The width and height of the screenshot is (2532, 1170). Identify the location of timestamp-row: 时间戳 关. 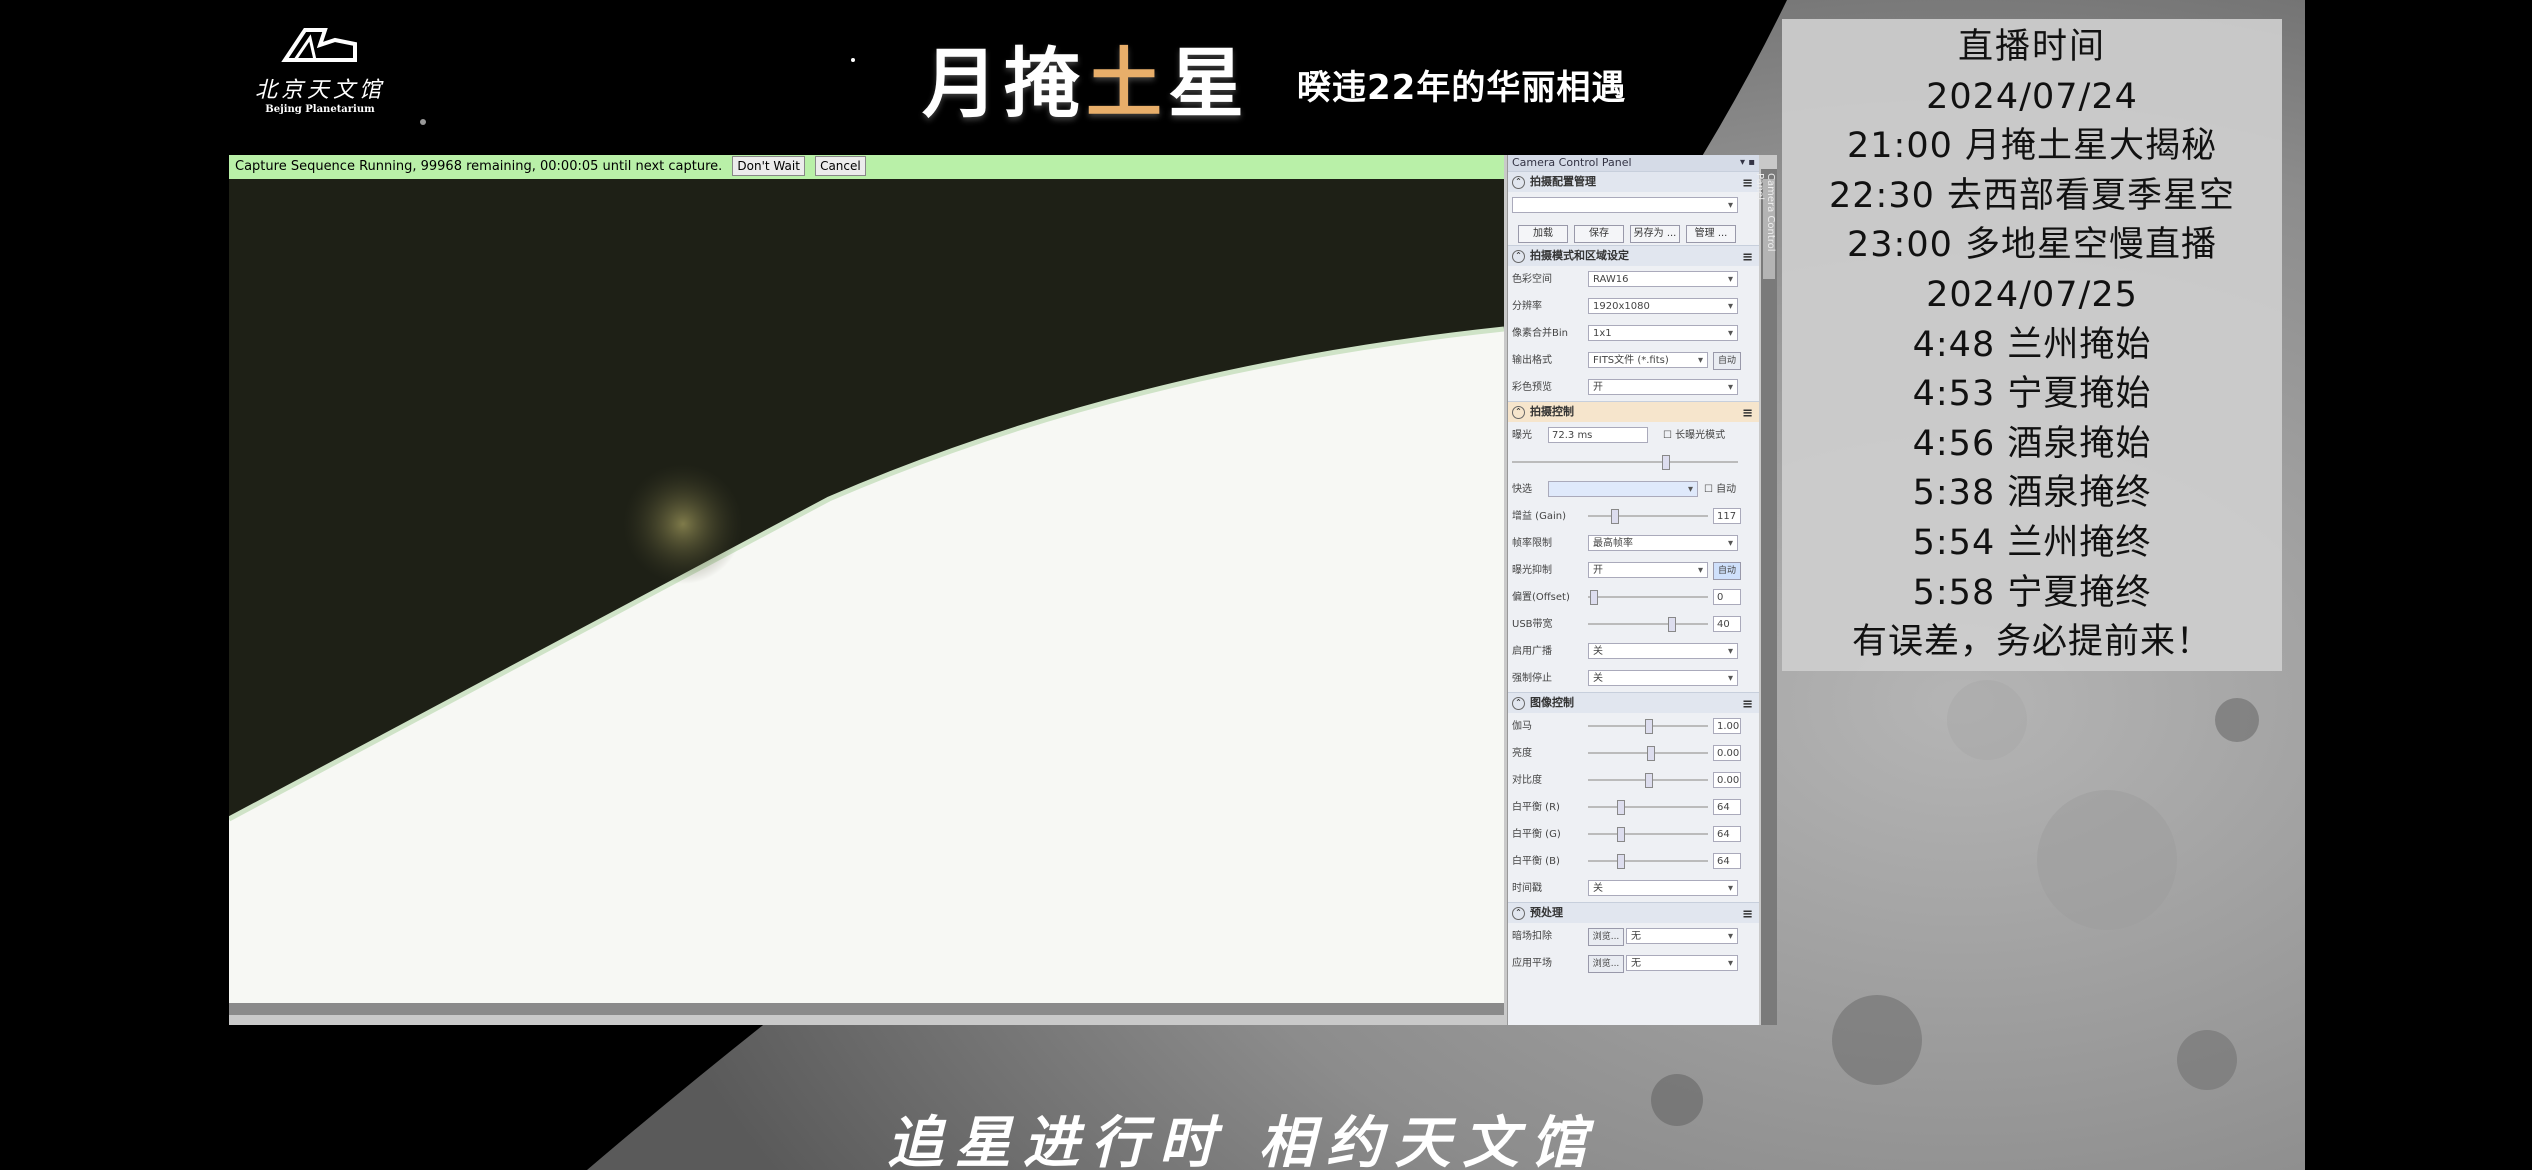
(1633, 888).